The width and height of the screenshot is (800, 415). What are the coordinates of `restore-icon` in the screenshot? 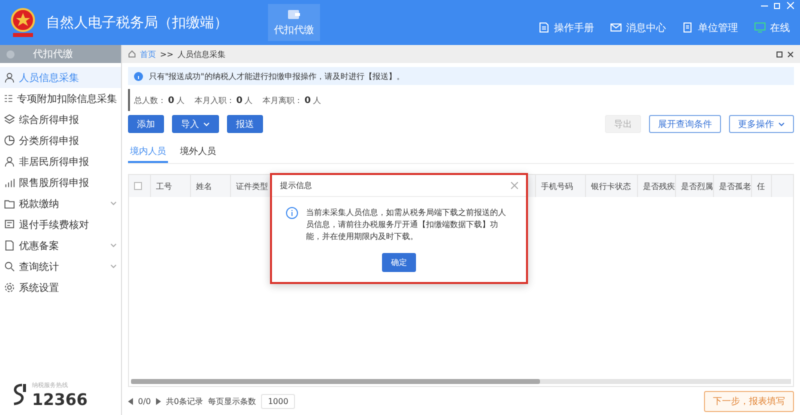 It's located at (779, 54).